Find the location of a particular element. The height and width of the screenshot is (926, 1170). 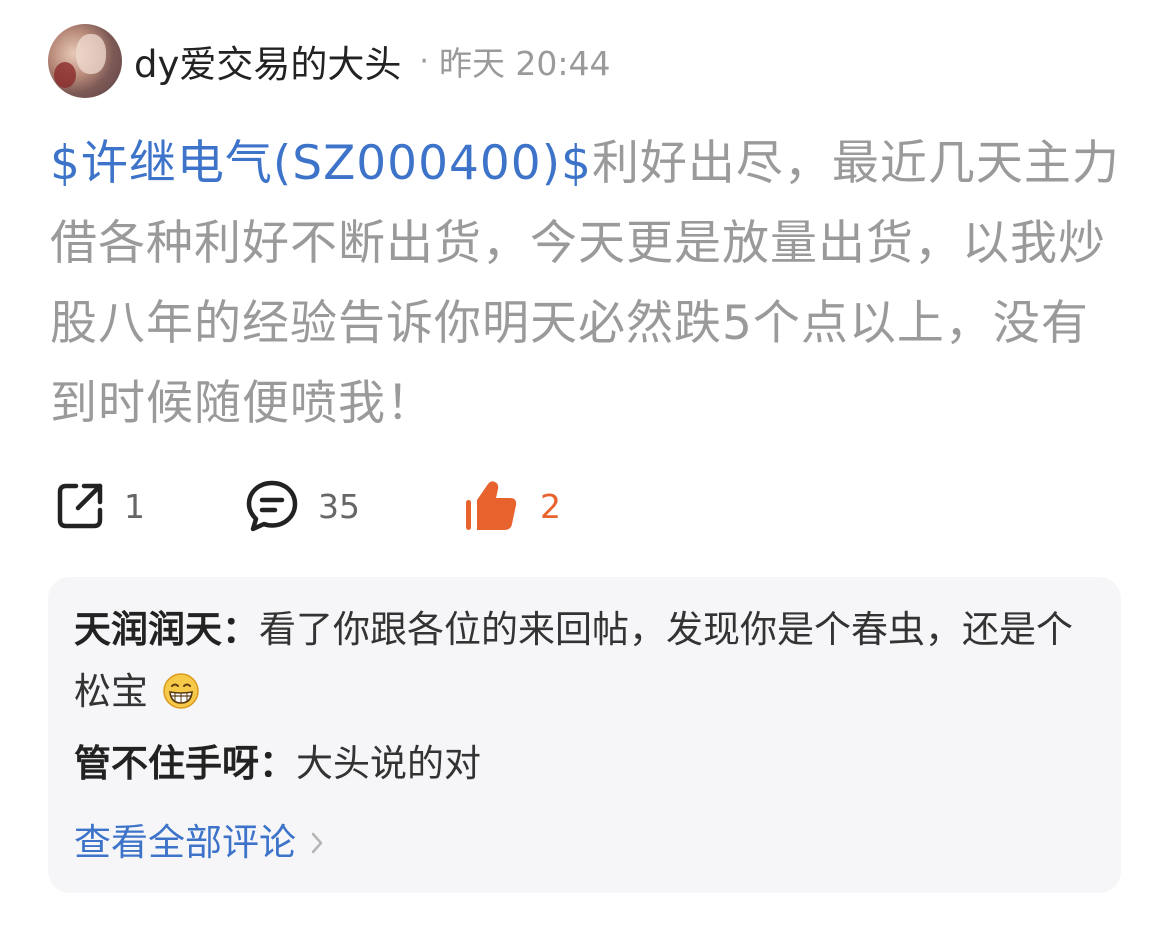

post-header: dy爱交易的大头 · 昨天 20:44 is located at coordinates (329, 61).